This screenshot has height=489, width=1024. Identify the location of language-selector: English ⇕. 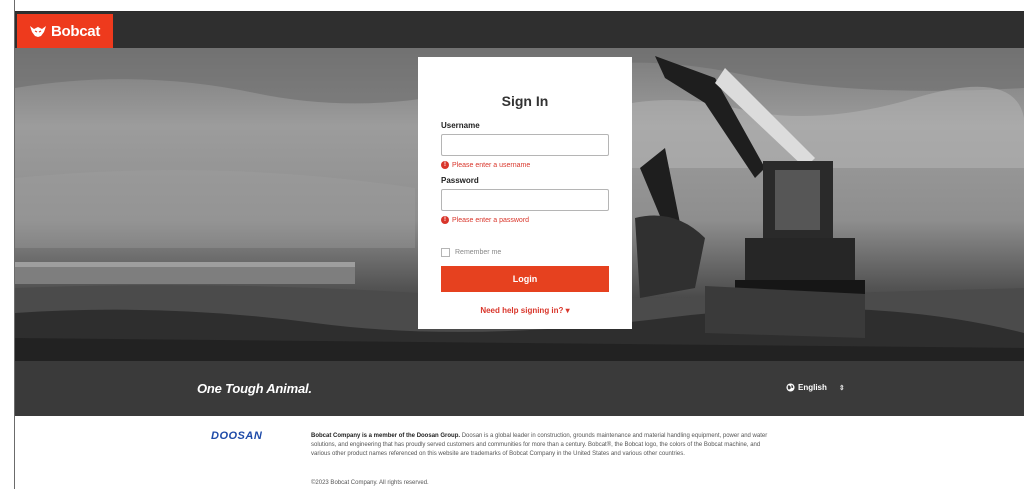
(815, 387).